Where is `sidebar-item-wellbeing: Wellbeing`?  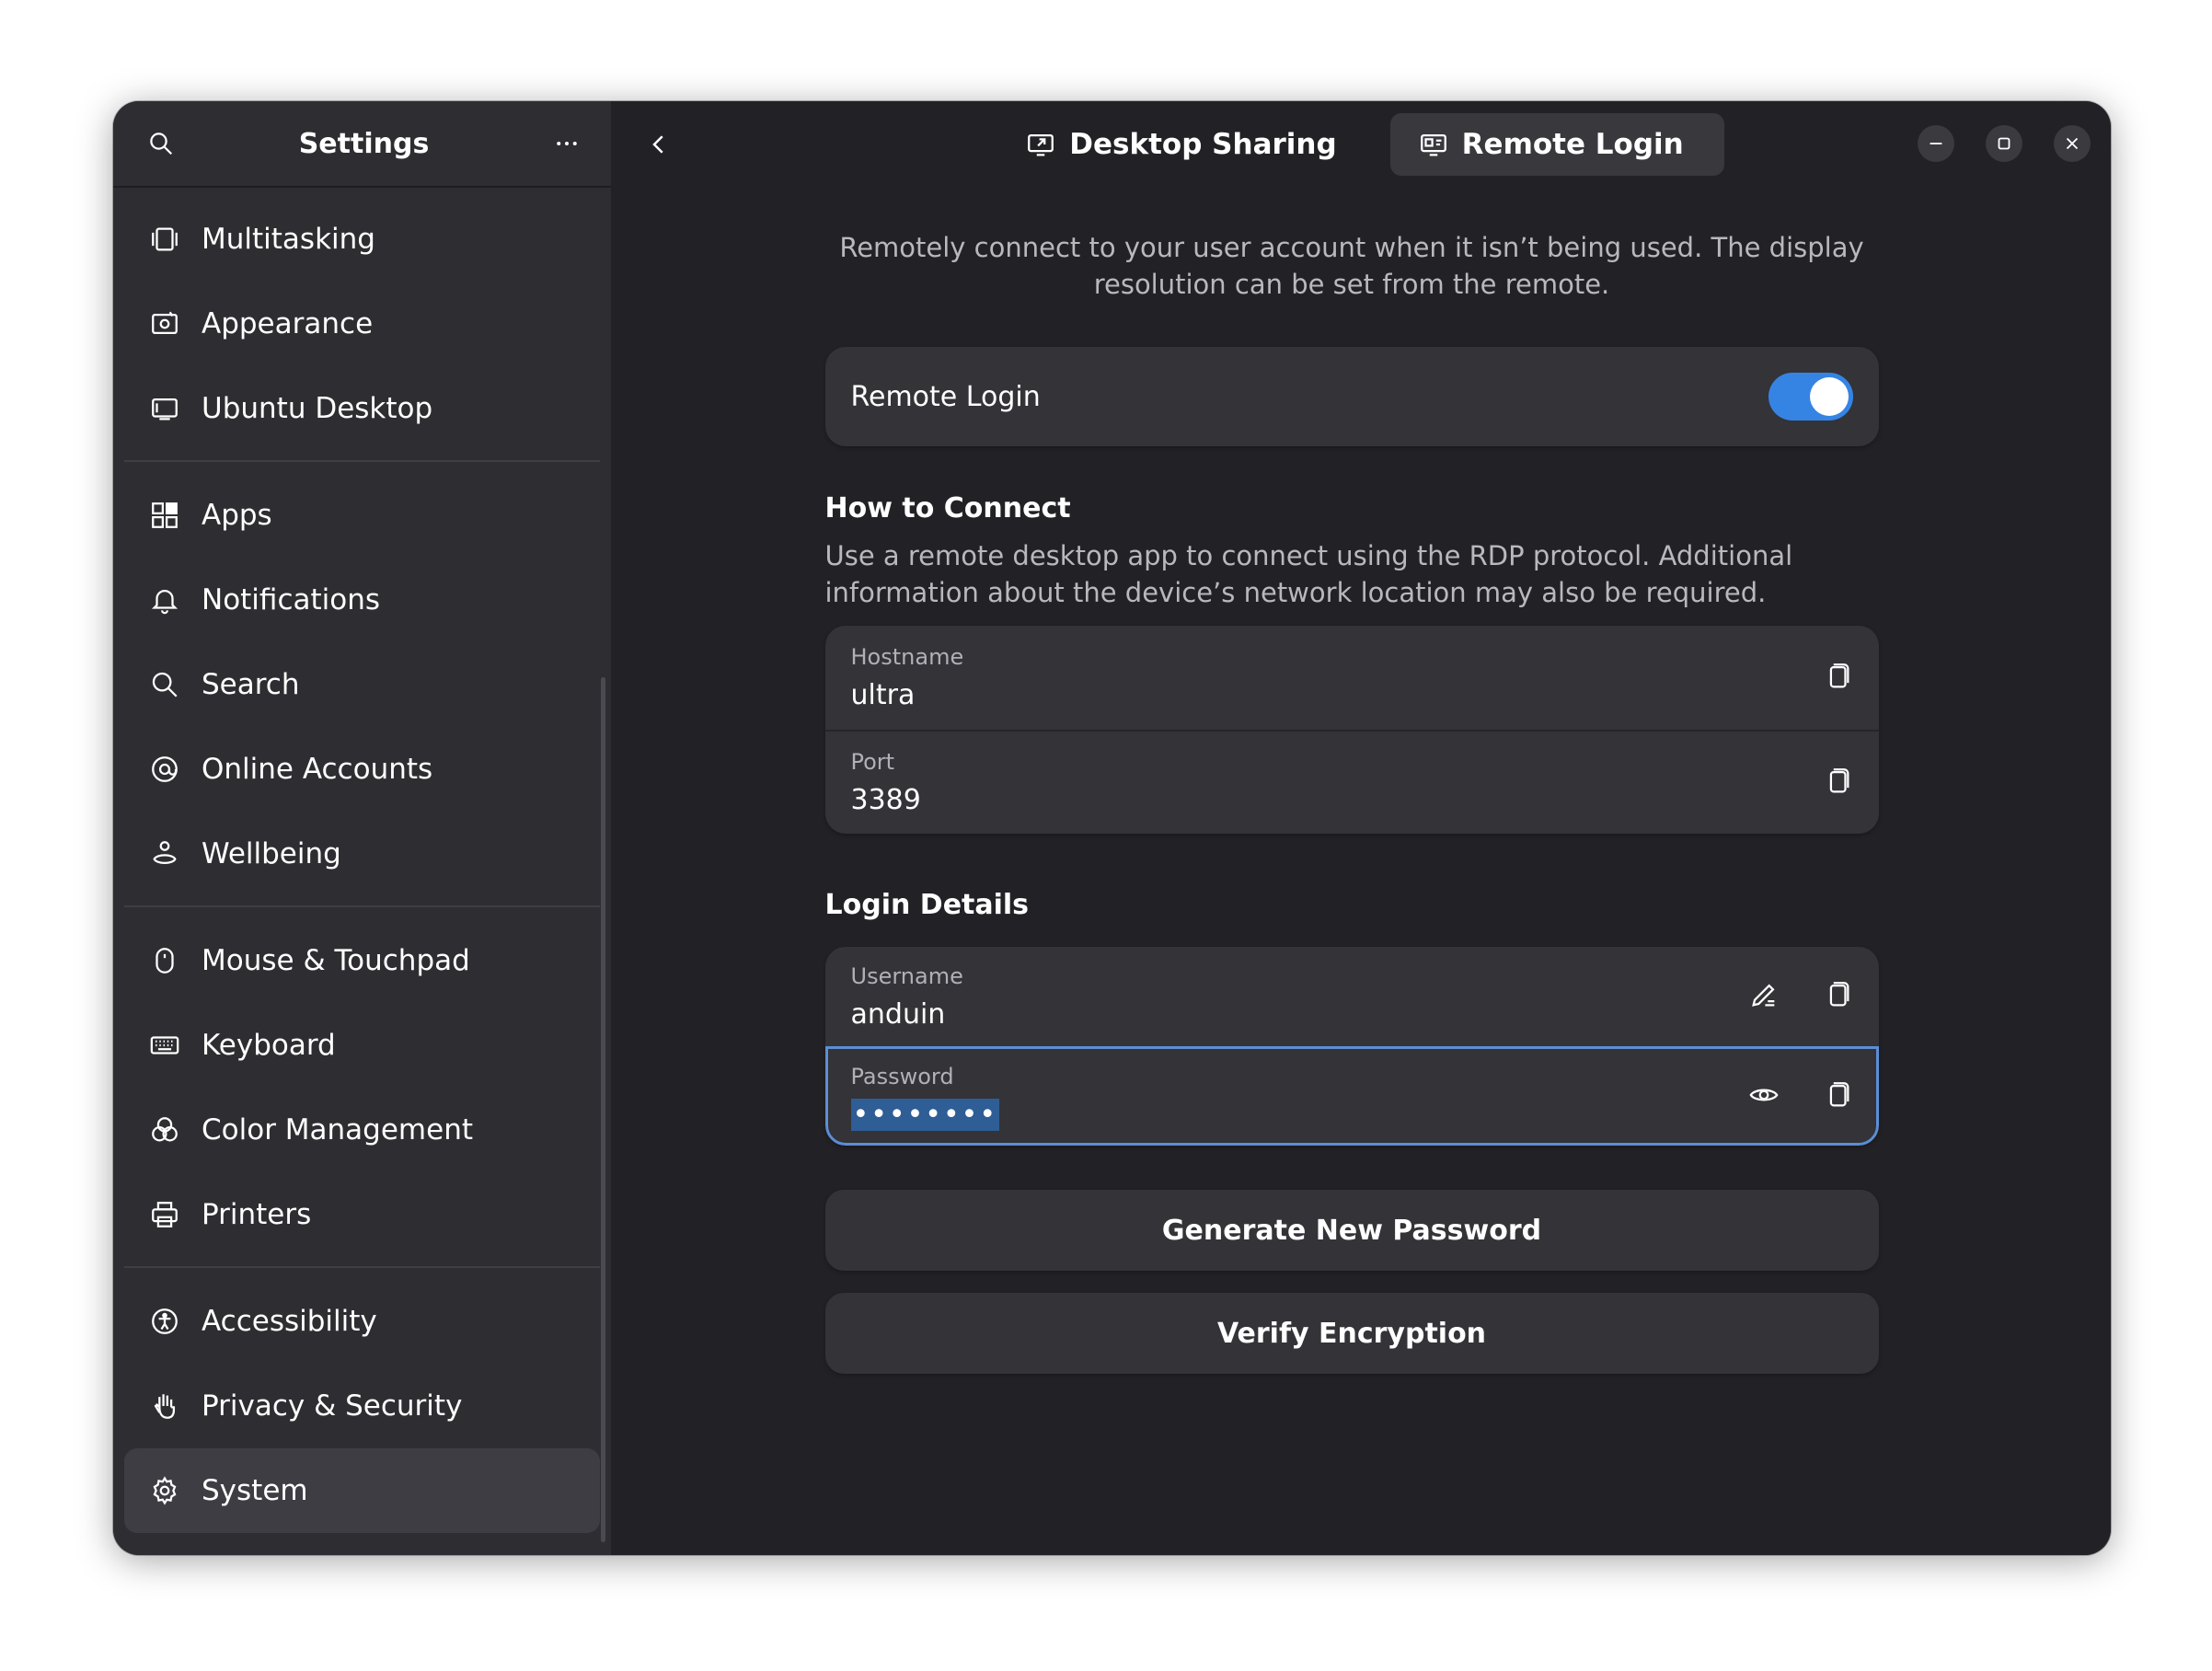 sidebar-item-wellbeing: Wellbeing is located at coordinates (362, 854).